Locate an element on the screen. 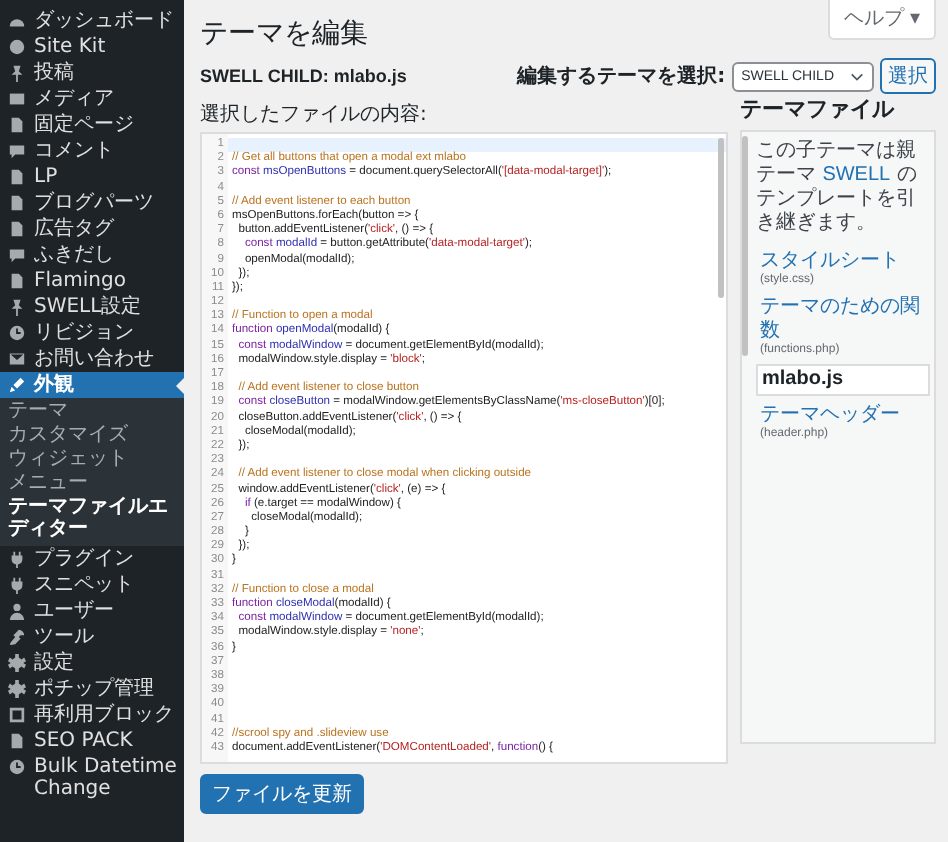 The width and height of the screenshot is (948, 842). menu-item: スニペット is located at coordinates (92, 585).